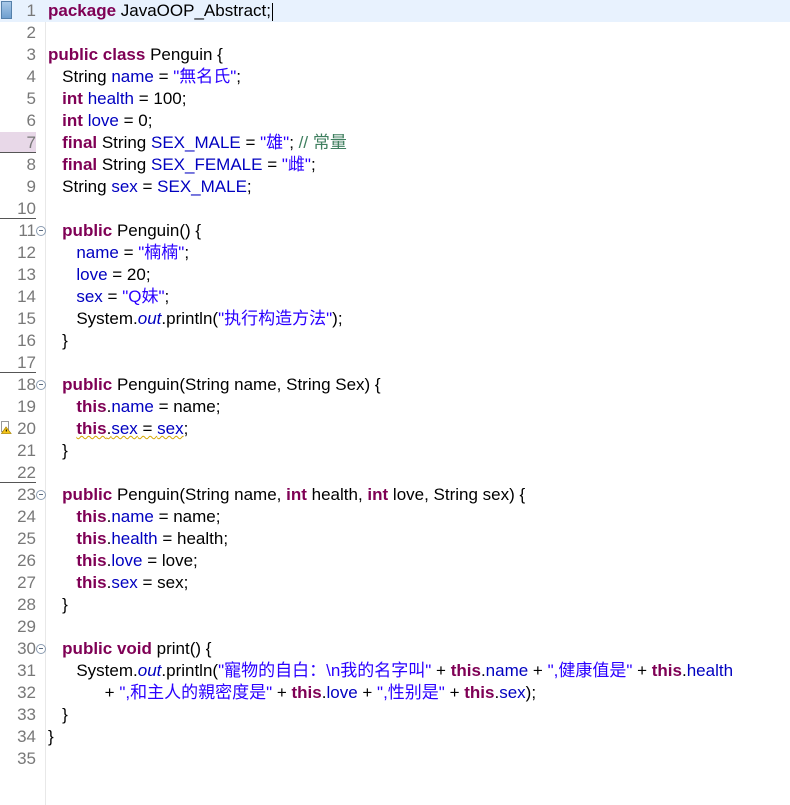 The height and width of the screenshot is (805, 790). Describe the element at coordinates (195, 319) in the screenshot. I see `code-text: System.out.println("执行构造方法");` at that location.